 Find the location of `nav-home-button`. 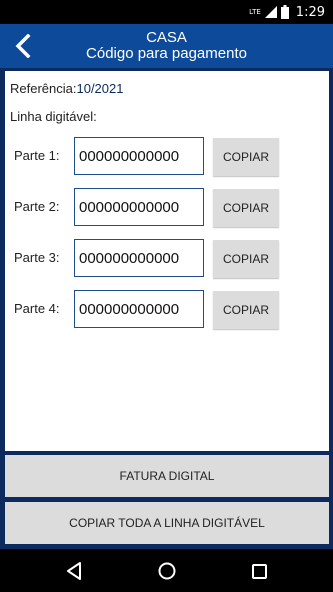

nav-home-button is located at coordinates (167, 571).